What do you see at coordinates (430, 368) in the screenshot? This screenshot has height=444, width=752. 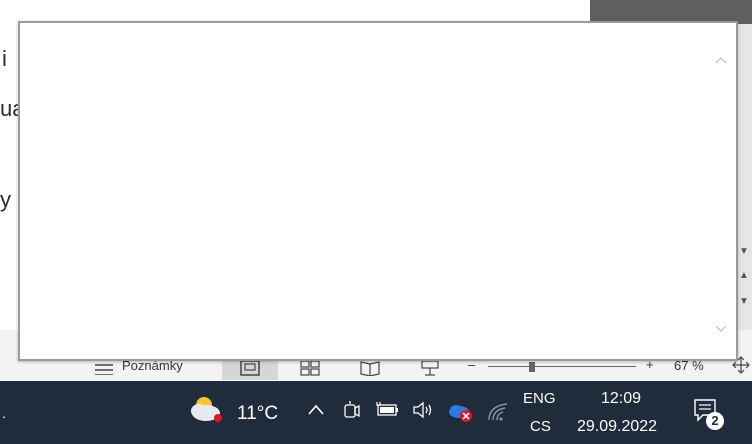 I see `slideshow-icon` at bounding box center [430, 368].